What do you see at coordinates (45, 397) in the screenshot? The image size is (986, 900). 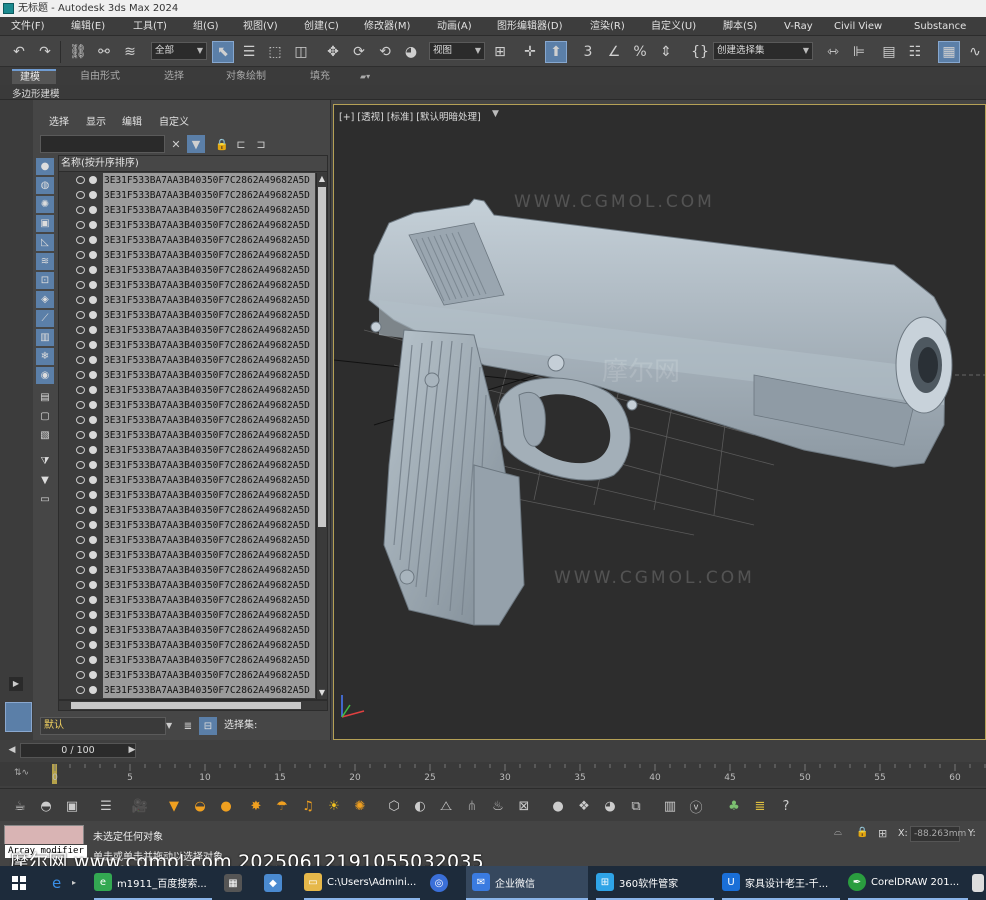 I see `display-all-icon: ▤` at bounding box center [45, 397].